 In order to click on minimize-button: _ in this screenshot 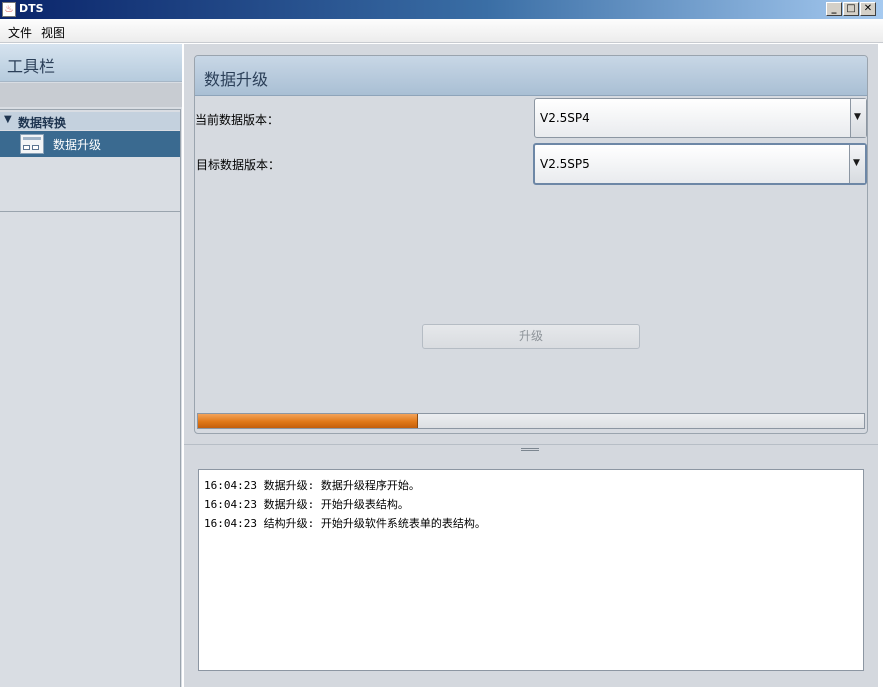, I will do `click(834, 9)`.